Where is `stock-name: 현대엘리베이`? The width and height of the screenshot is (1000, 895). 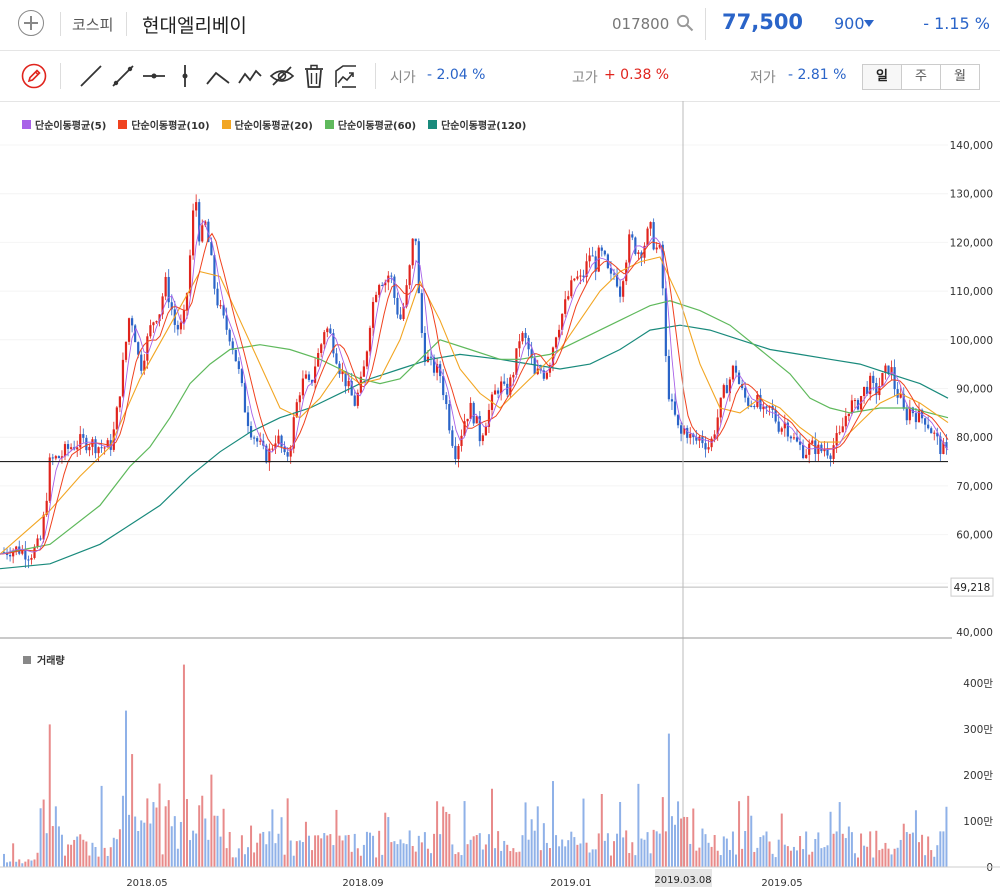 stock-name: 현대엘리베이 is located at coordinates (194, 24).